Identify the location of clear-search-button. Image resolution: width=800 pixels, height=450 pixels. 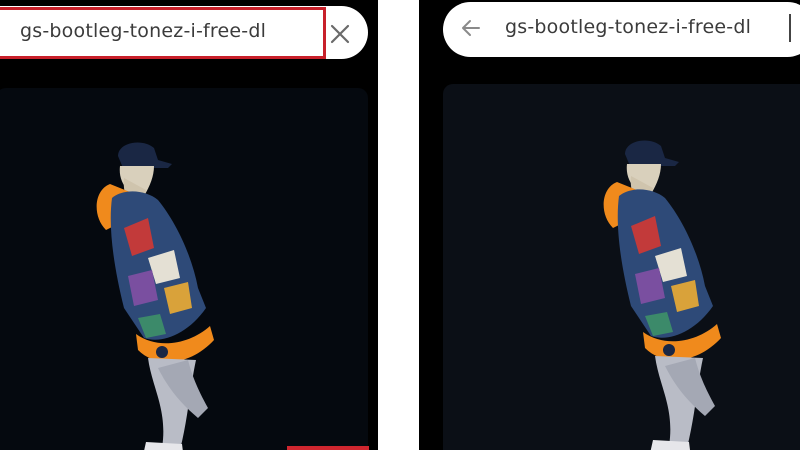
(340, 34).